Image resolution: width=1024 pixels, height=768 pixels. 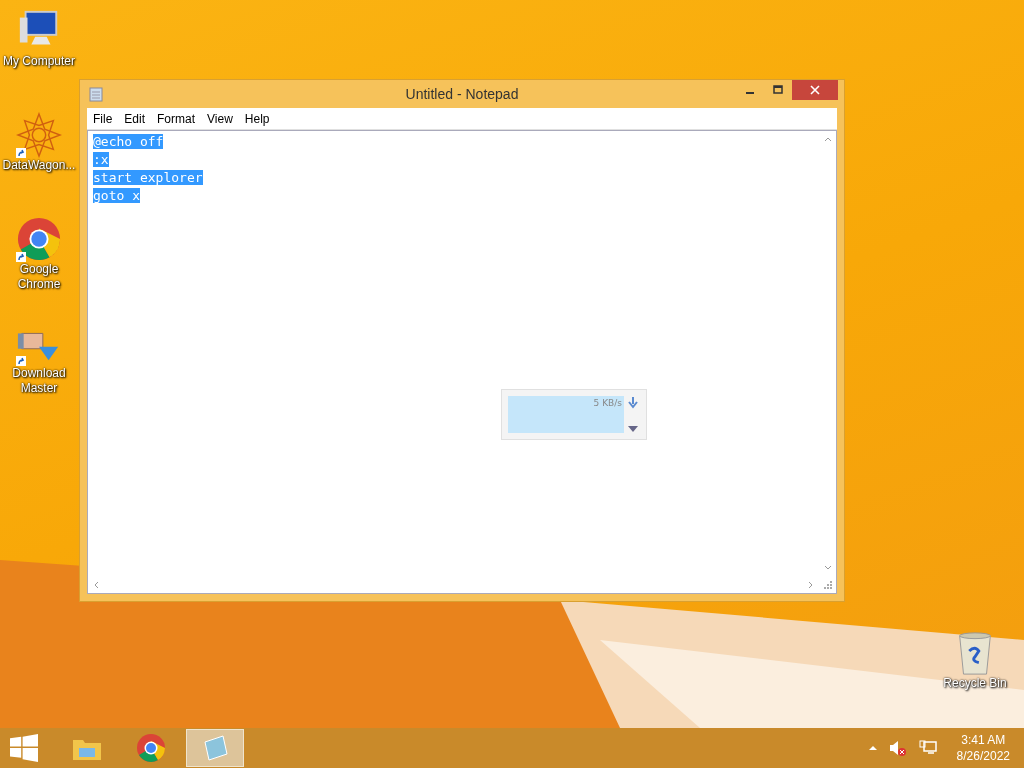 I want to click on scroll-right-icon, so click(x=811, y=584).